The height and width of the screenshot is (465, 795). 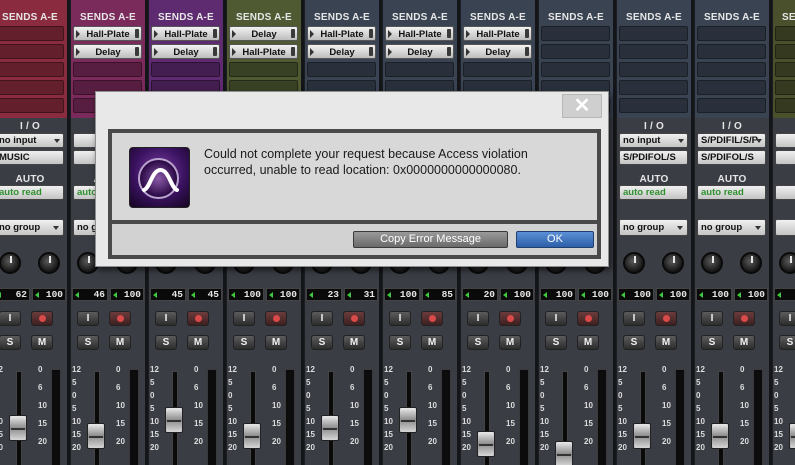 I want to click on output-selector: MUSIC, so click(x=32, y=157).